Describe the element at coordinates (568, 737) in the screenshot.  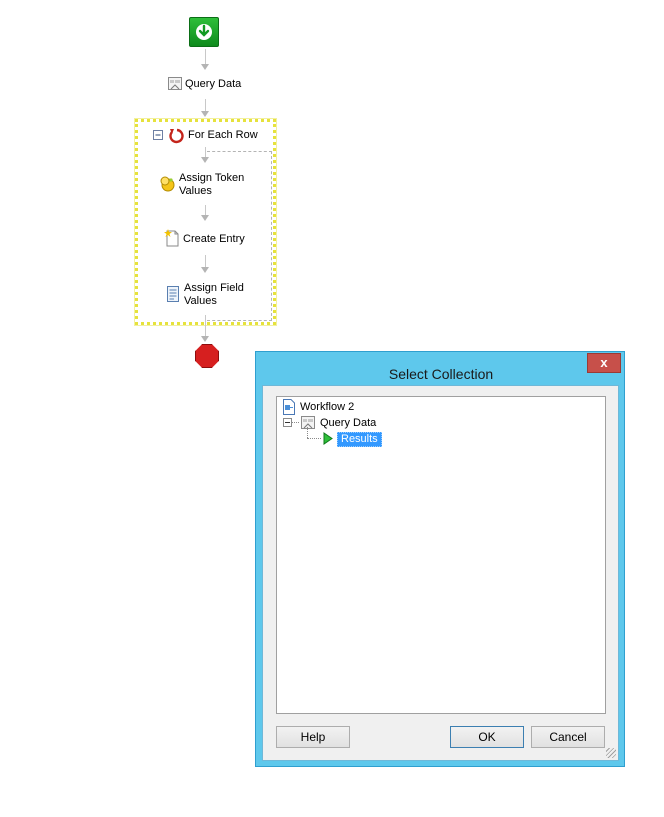
I see `cancel-button: Cancel` at that location.